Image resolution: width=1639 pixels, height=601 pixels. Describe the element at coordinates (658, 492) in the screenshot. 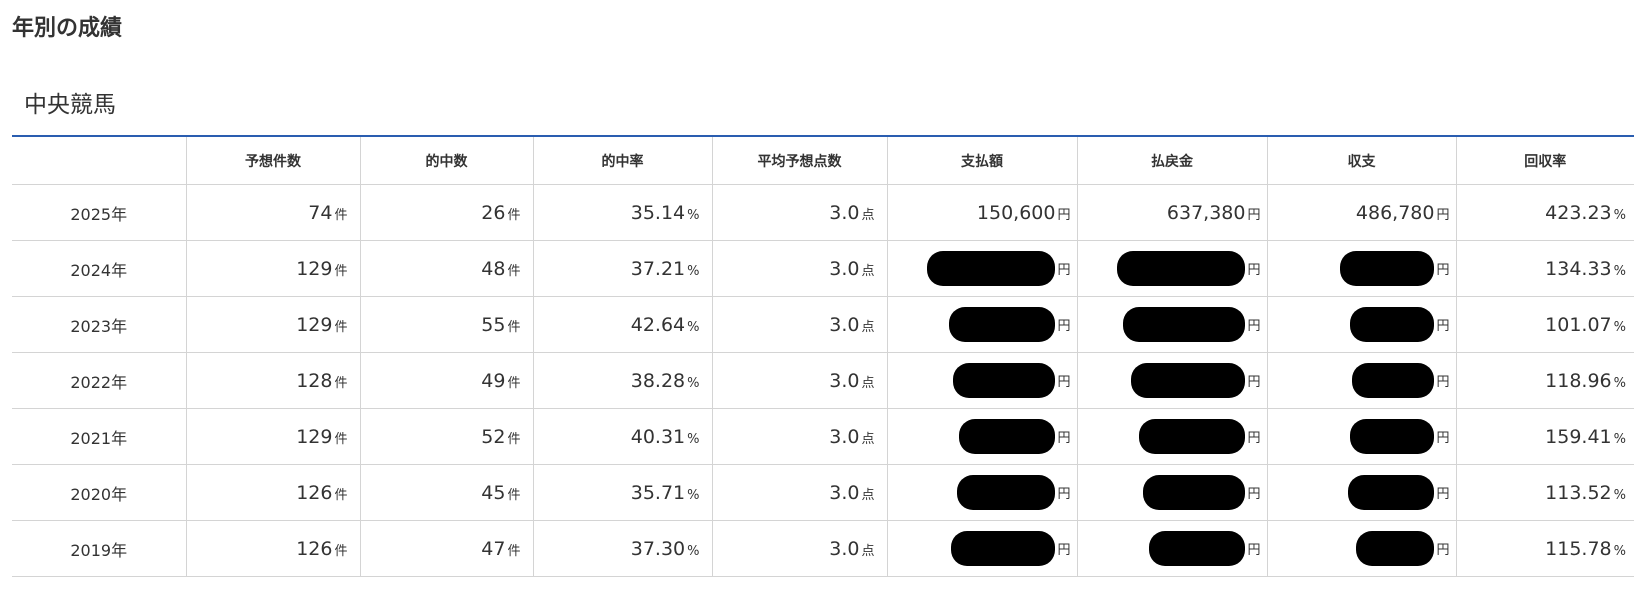

I see `hit-rate-cell-value: 35.71` at that location.